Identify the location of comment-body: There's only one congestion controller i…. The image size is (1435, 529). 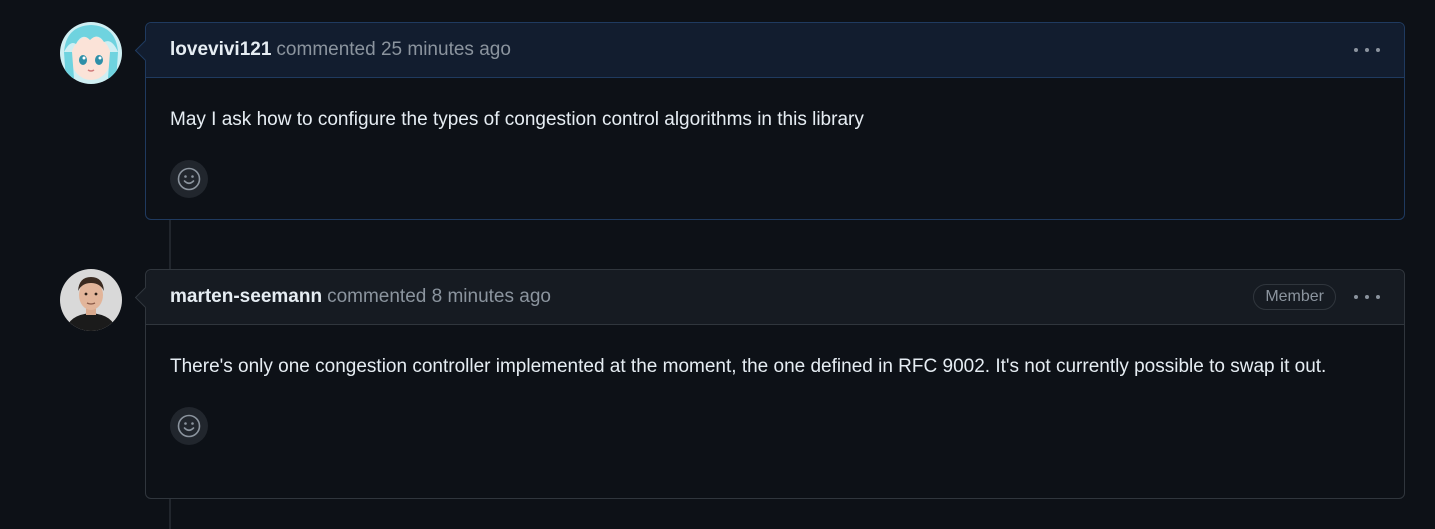
(748, 366).